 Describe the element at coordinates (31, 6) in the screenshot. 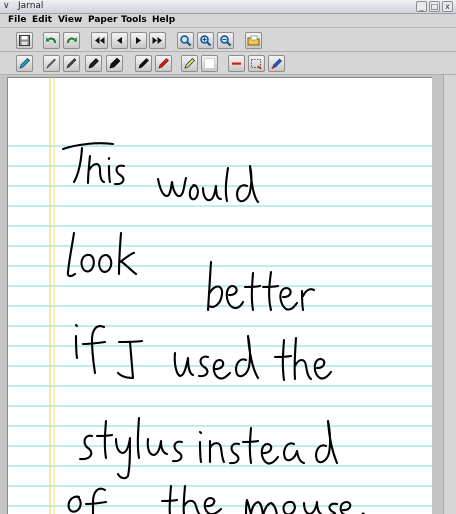

I see `window-title: Jarnal` at that location.